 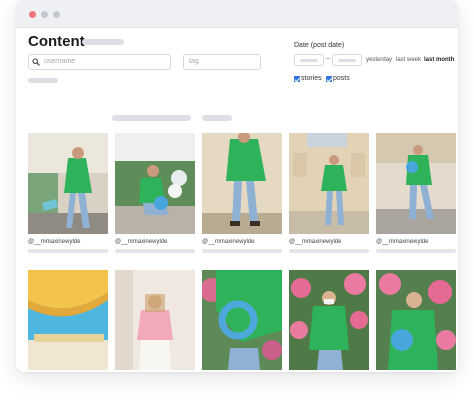 What do you see at coordinates (103, 42) in the screenshot?
I see `title-skeleton-pill` at bounding box center [103, 42].